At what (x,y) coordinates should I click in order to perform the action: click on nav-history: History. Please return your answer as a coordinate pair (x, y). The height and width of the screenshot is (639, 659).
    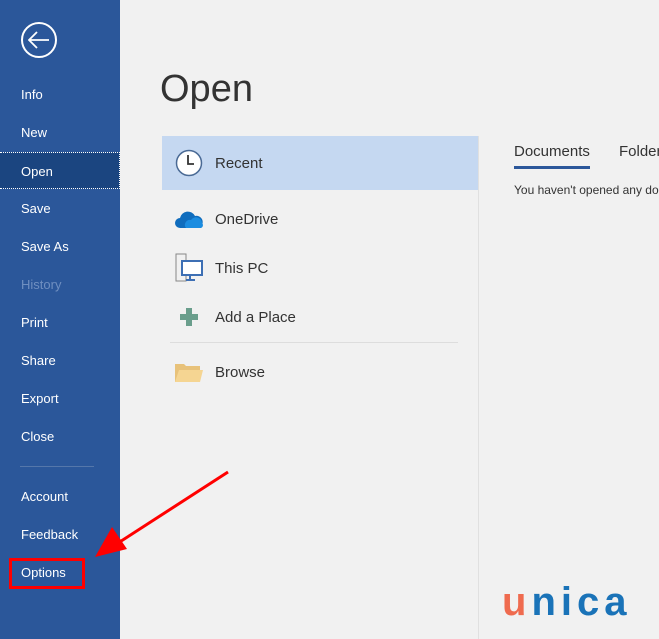
    Looking at the image, I should click on (41, 284).